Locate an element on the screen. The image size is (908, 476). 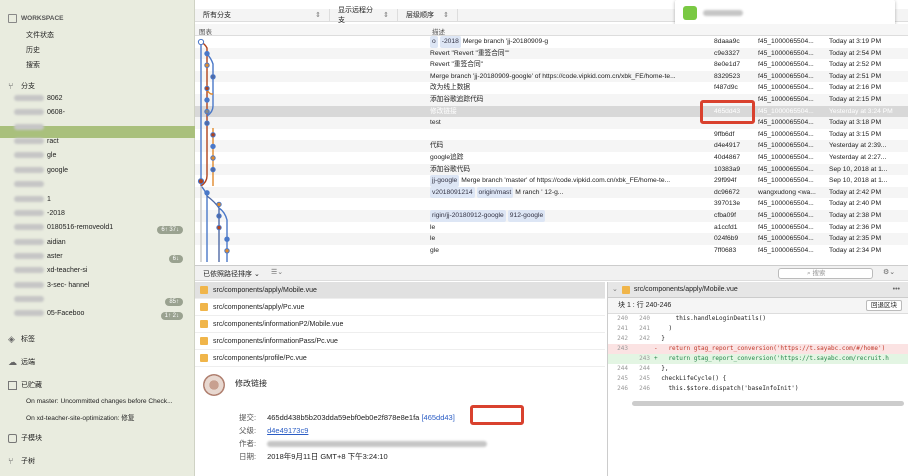
commit-description: o -2018 Merge branch 'jj-20180909-g is located at coordinates (570, 42).